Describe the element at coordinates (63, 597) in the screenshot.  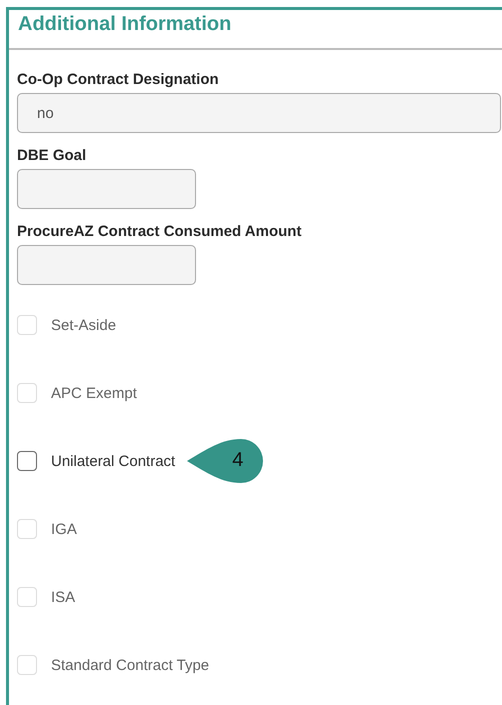
I see `checkbox-label: ISA` at that location.